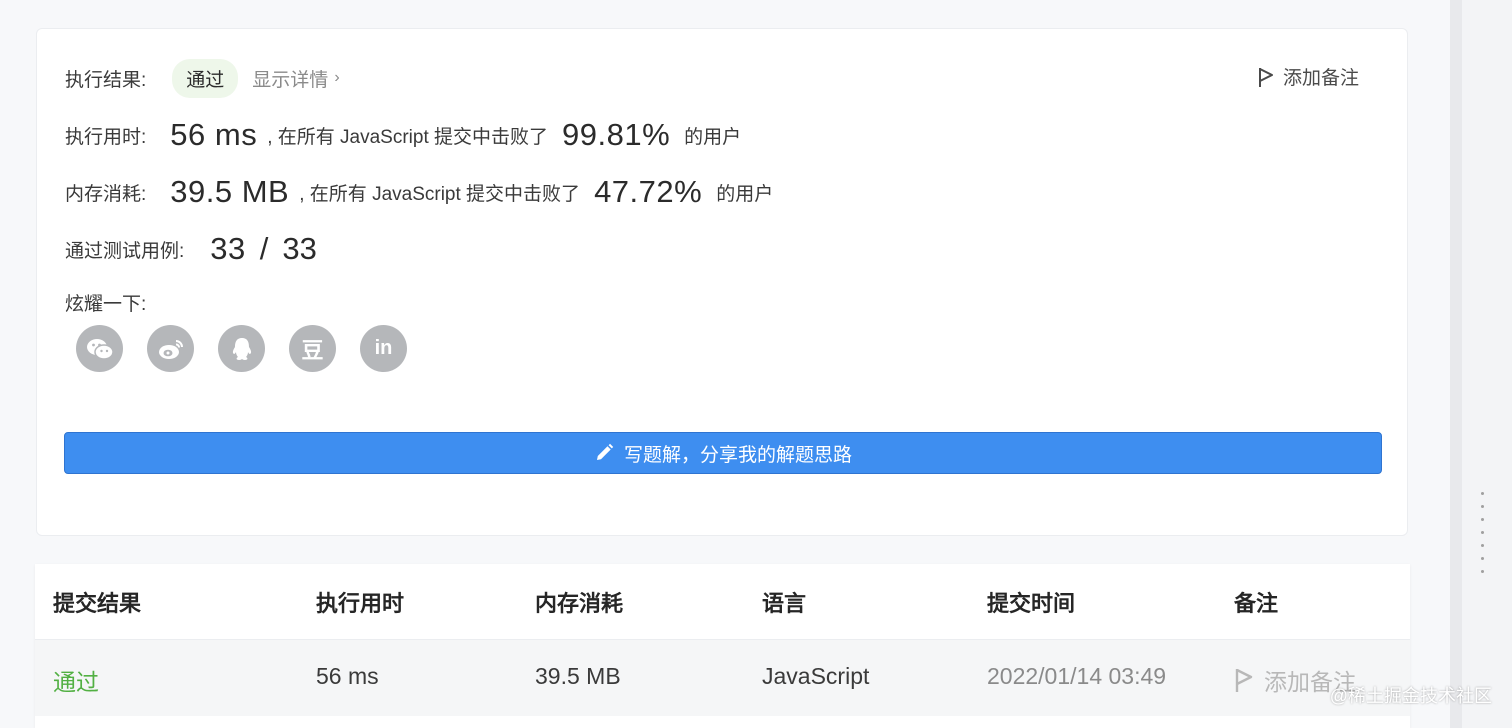  Describe the element at coordinates (106, 137) in the screenshot. I see `runtime-label: 执行用时:` at that location.